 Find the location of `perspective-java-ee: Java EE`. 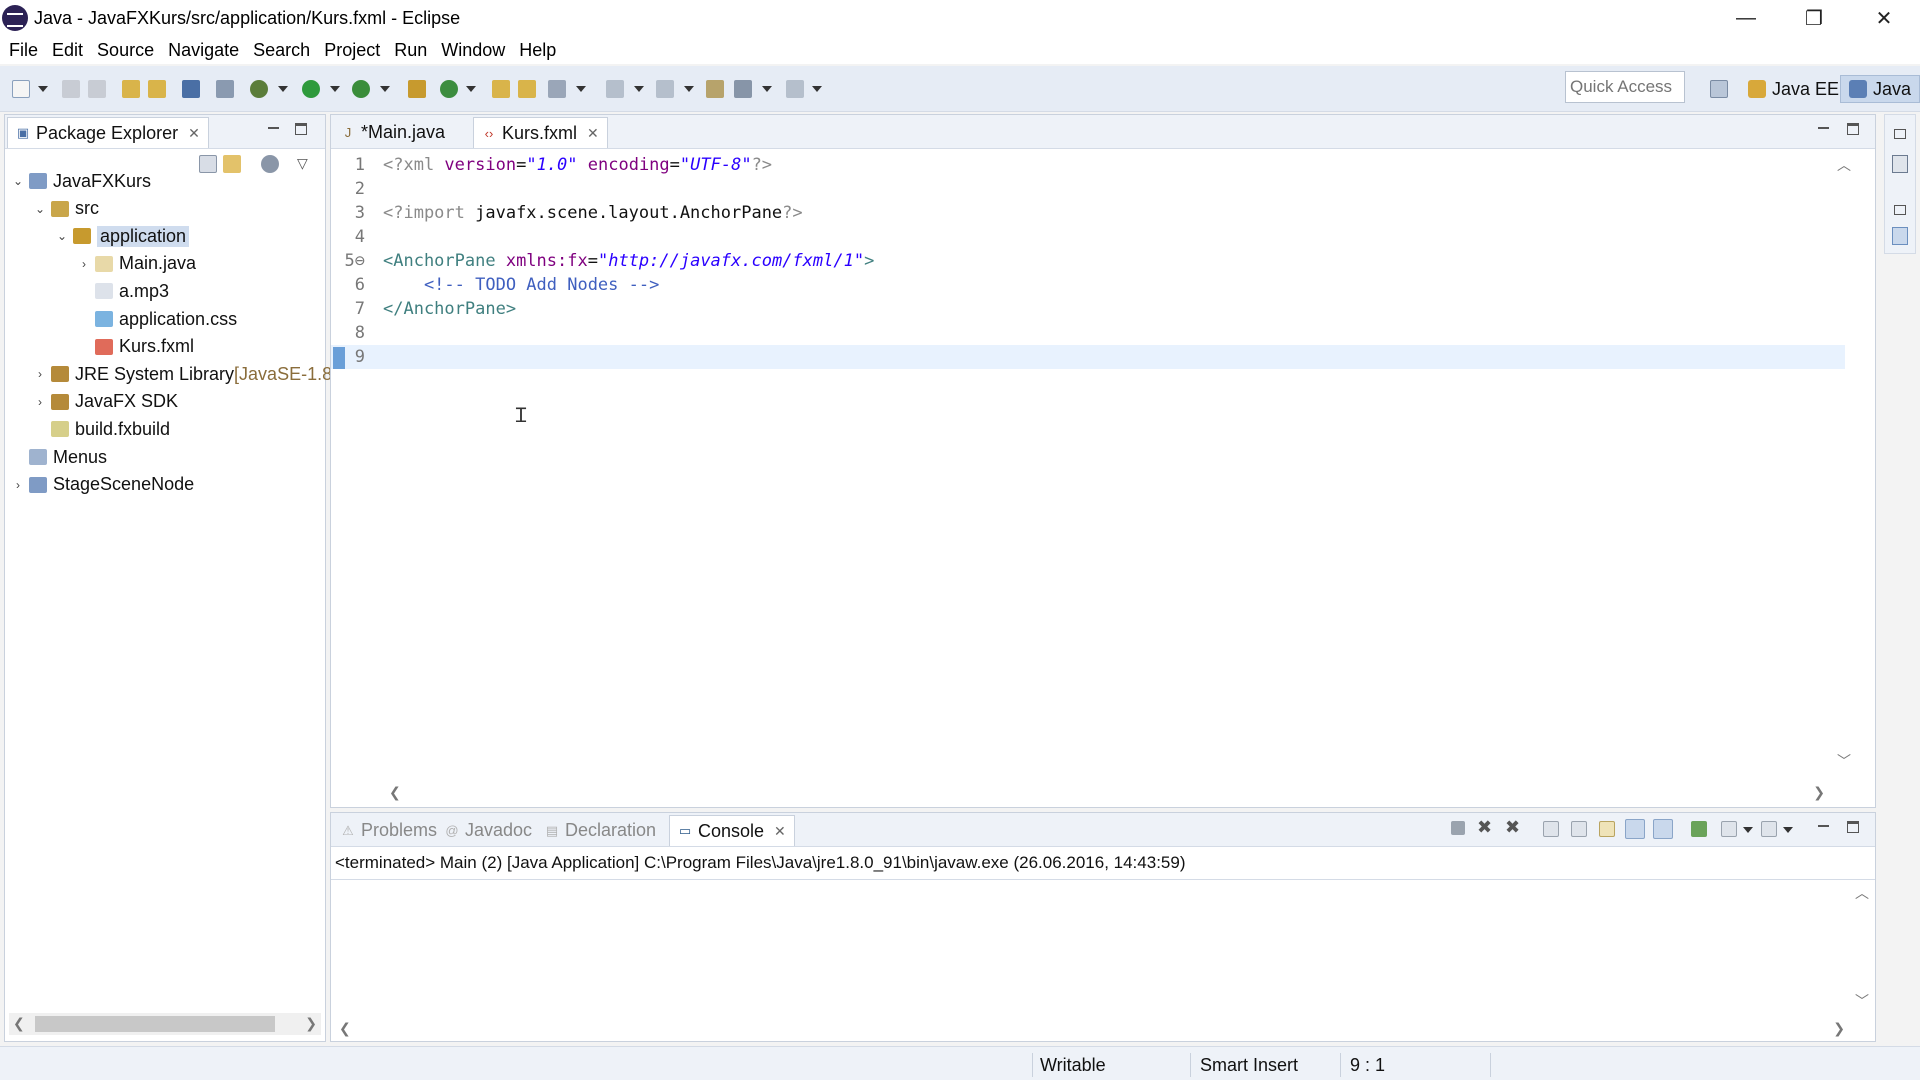

perspective-java-ee: Java EE is located at coordinates (1793, 89).